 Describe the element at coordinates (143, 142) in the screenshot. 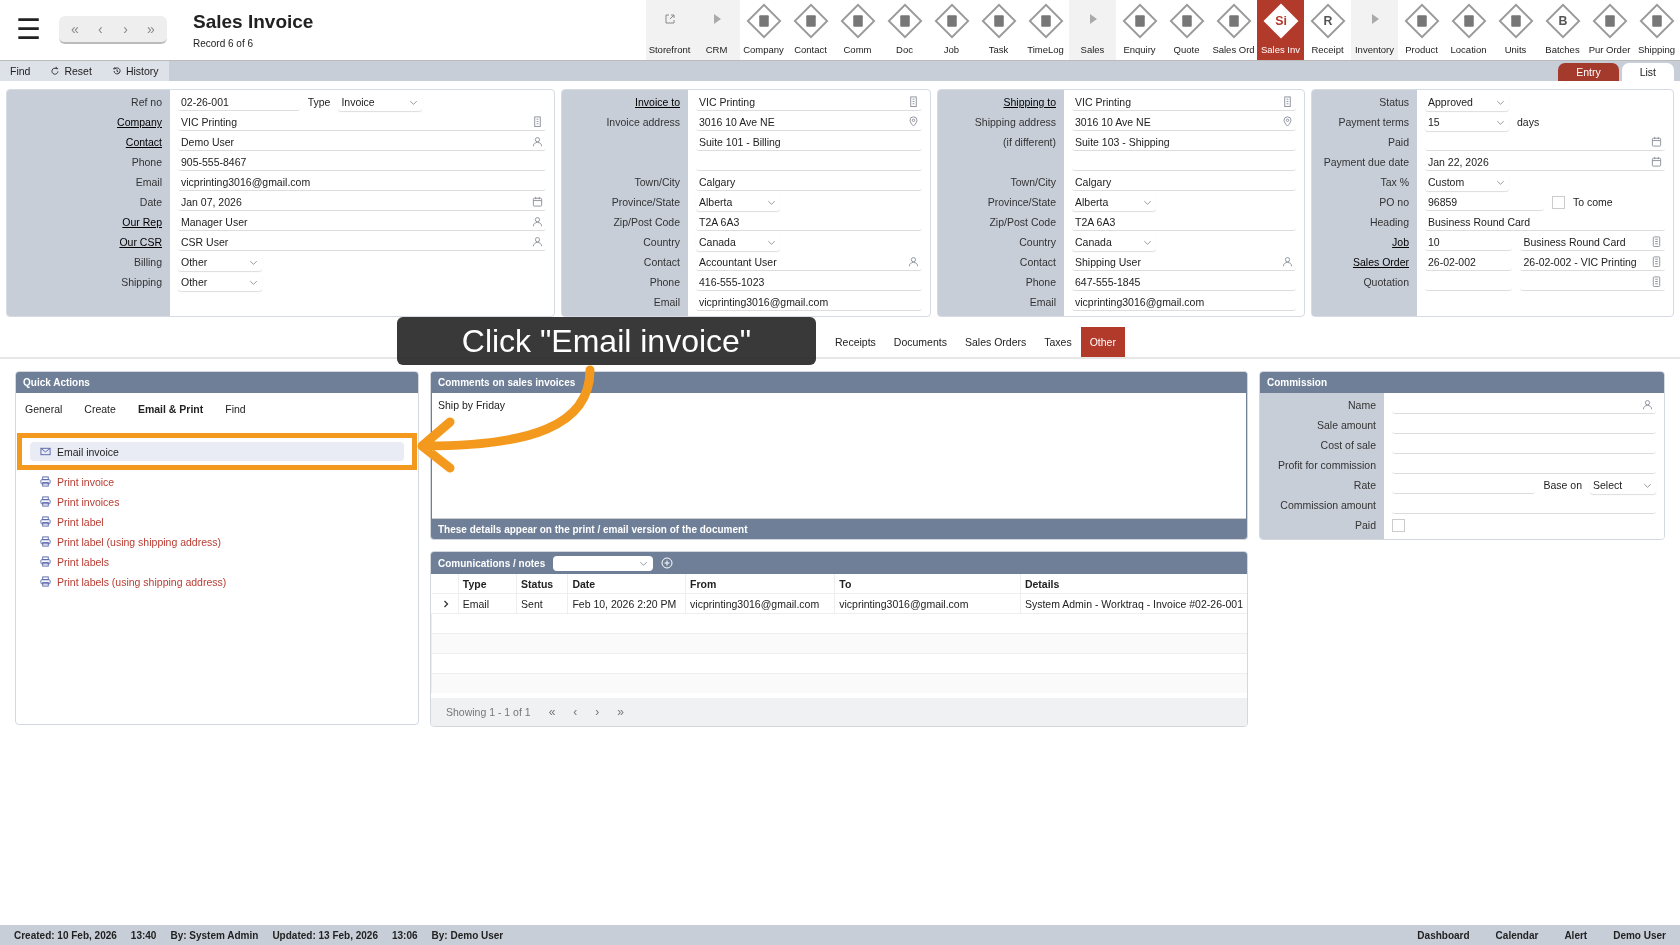

I see `field-link: Contact` at that location.